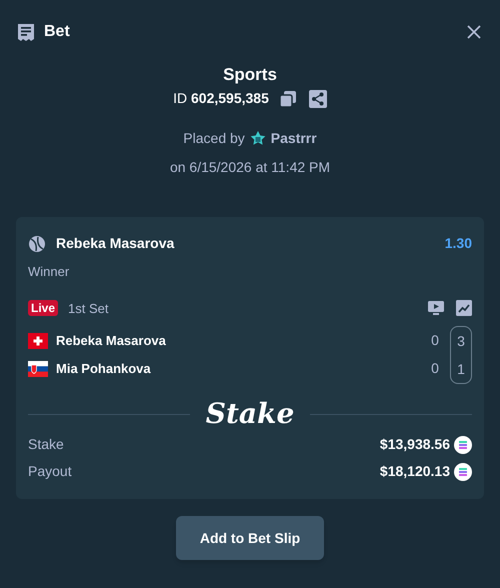 Image resolution: width=500 pixels, height=588 pixels. Describe the element at coordinates (103, 369) in the screenshot. I see `player-name: Mia Pohankova` at that location.